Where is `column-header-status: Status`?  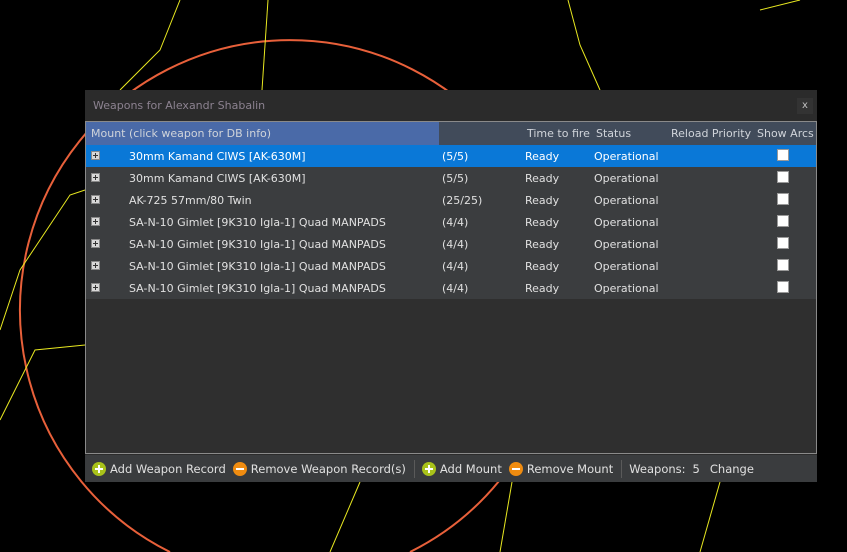 column-header-status: Status is located at coordinates (613, 133).